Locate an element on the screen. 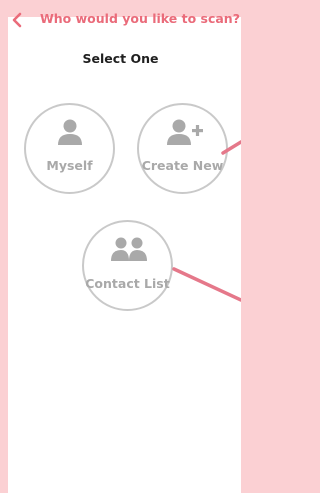  myself-label: Myself is located at coordinates (69, 165).